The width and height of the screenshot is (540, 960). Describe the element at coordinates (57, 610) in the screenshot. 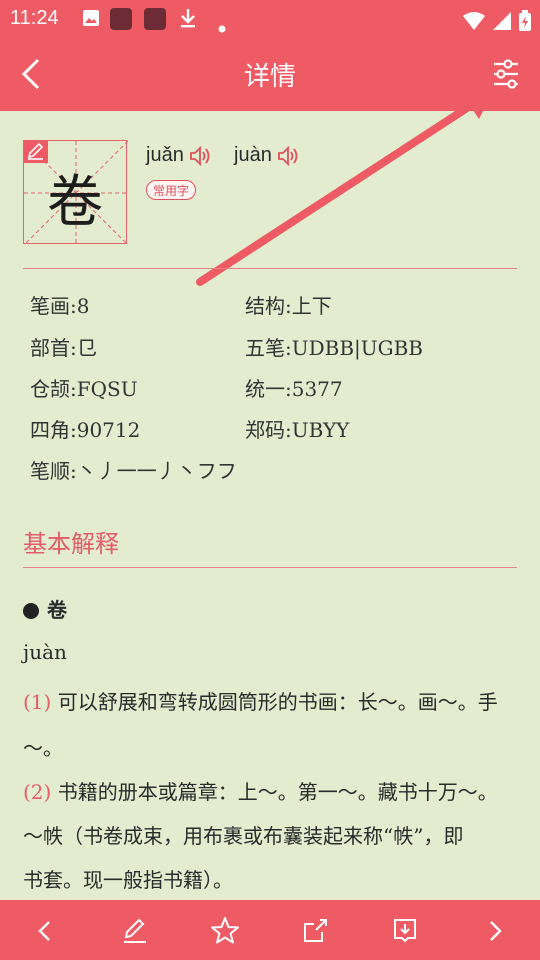

I see `entry-char: 卷` at that location.